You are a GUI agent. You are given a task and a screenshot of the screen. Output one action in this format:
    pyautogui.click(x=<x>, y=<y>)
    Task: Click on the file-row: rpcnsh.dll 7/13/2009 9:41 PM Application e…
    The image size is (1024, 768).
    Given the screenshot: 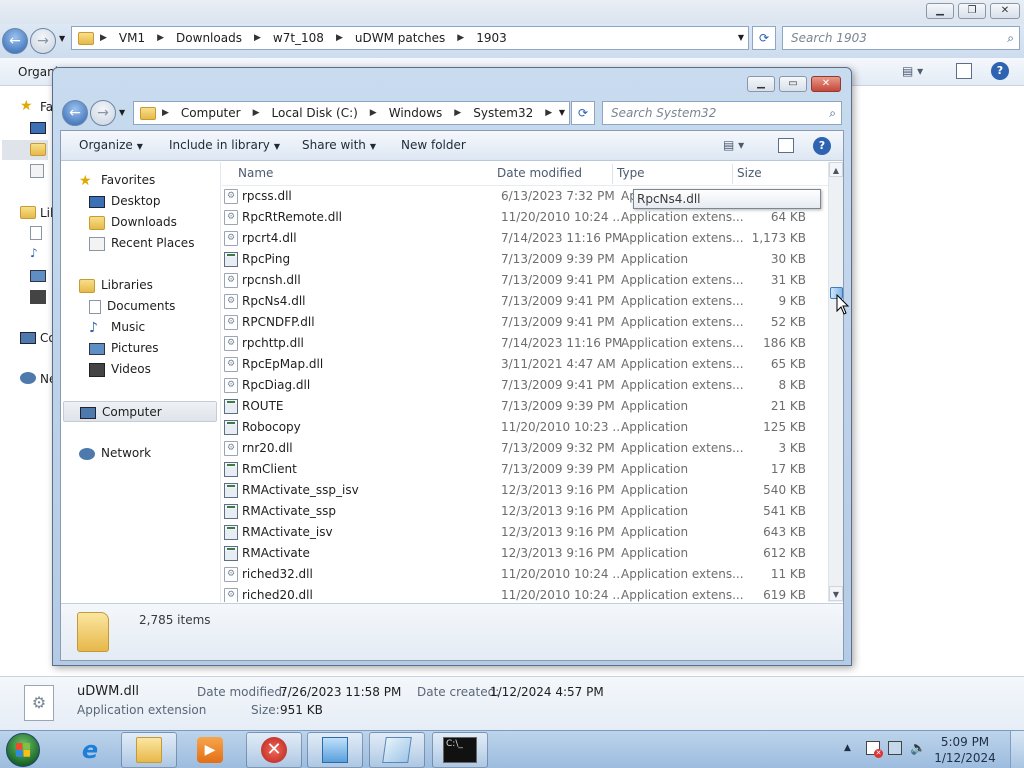 What is the action you would take?
    pyautogui.click(x=525, y=280)
    